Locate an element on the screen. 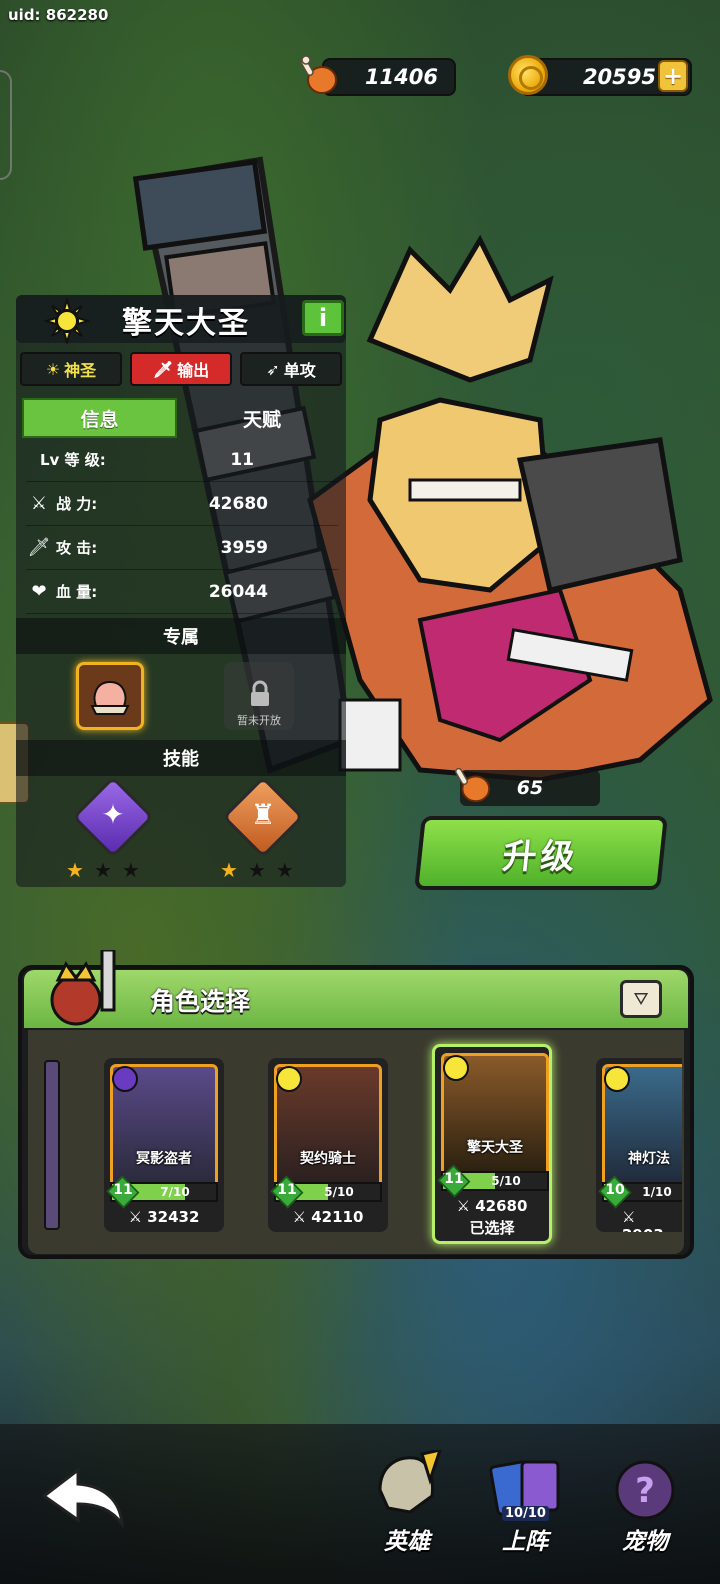 This screenshot has width=720, height=1584. partial-card is located at coordinates (52, 1145).